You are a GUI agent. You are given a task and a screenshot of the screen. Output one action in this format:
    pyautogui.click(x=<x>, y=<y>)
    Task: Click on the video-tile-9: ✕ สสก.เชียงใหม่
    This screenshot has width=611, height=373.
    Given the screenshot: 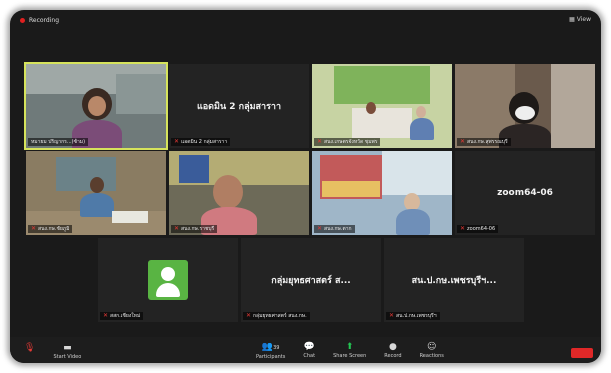 What is the action you would take?
    pyautogui.click(x=168, y=280)
    